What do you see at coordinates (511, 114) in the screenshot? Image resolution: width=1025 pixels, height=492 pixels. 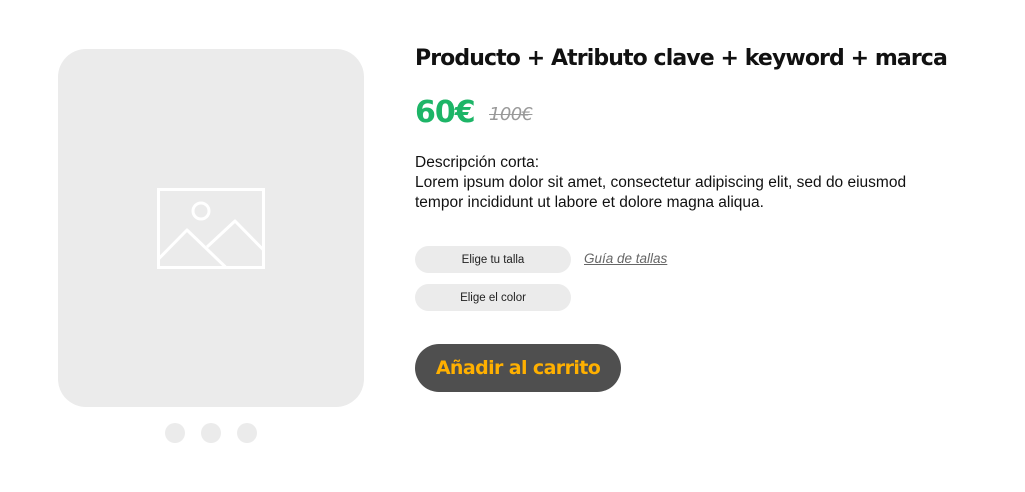 I see `old-price: 100€` at bounding box center [511, 114].